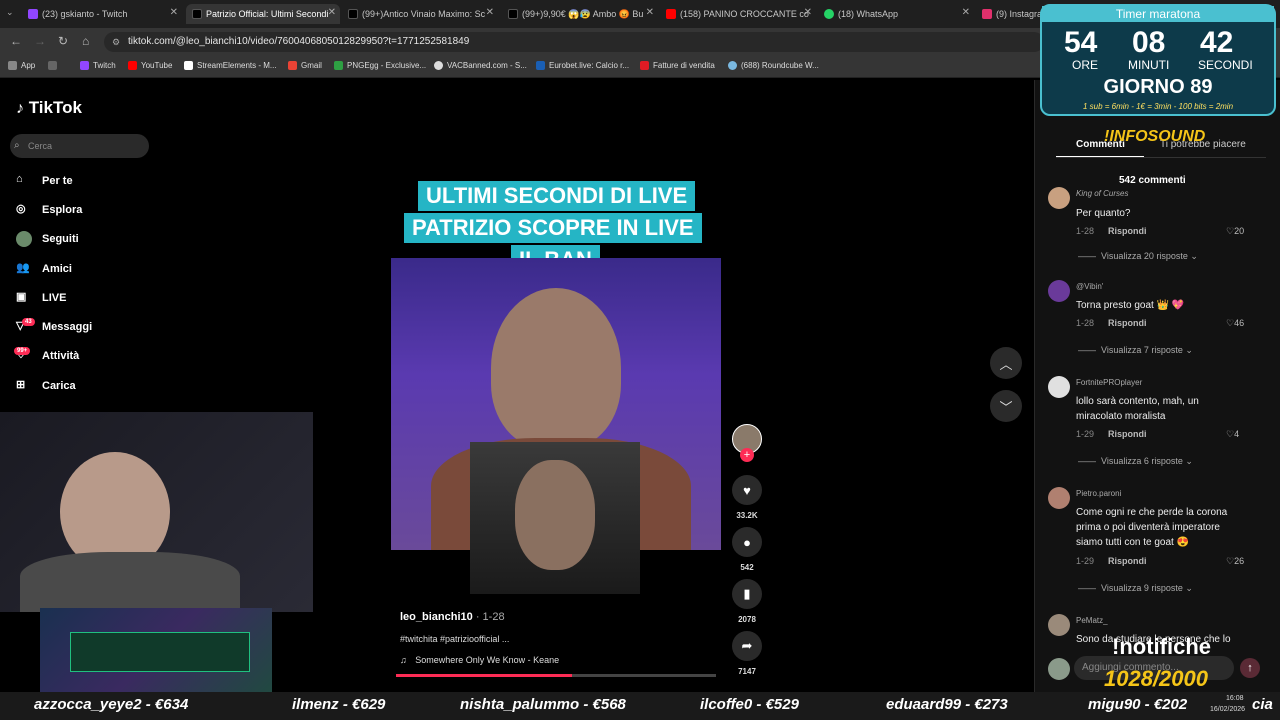  What do you see at coordinates (1102, 193) in the screenshot?
I see `comment-user: King of Curses` at bounding box center [1102, 193].